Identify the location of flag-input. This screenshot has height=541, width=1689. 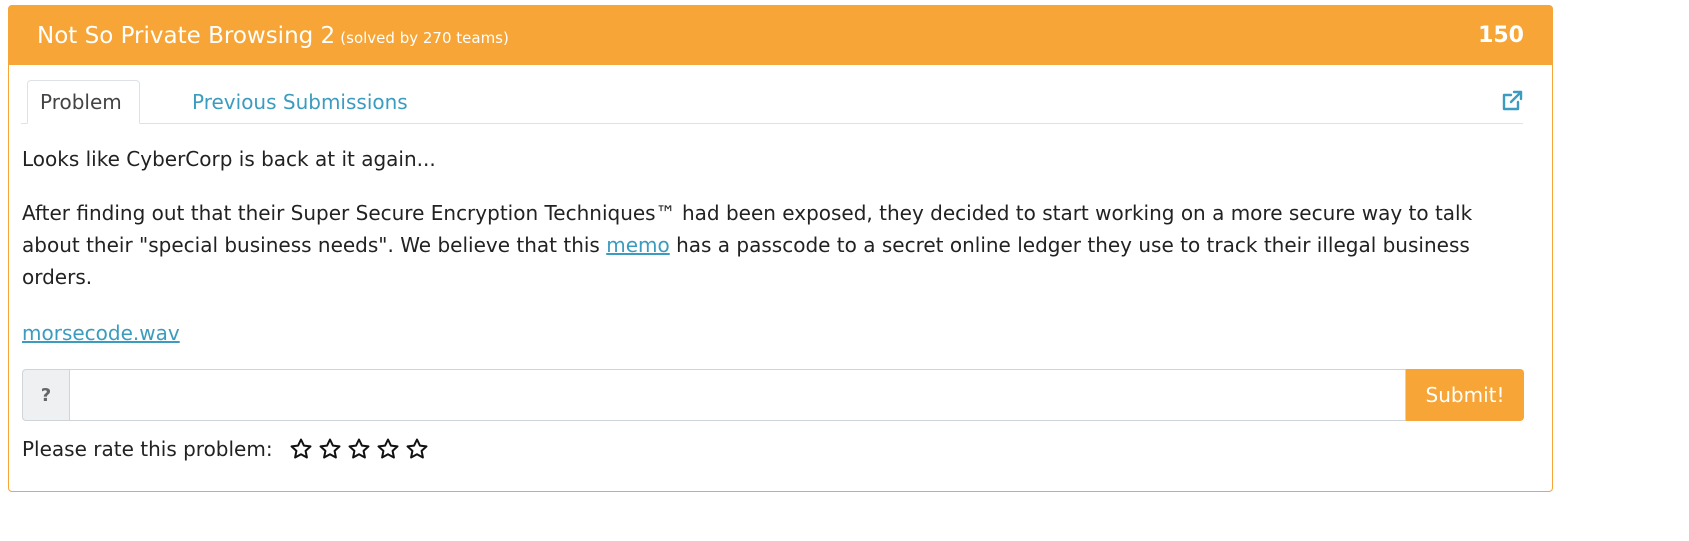
(737, 395).